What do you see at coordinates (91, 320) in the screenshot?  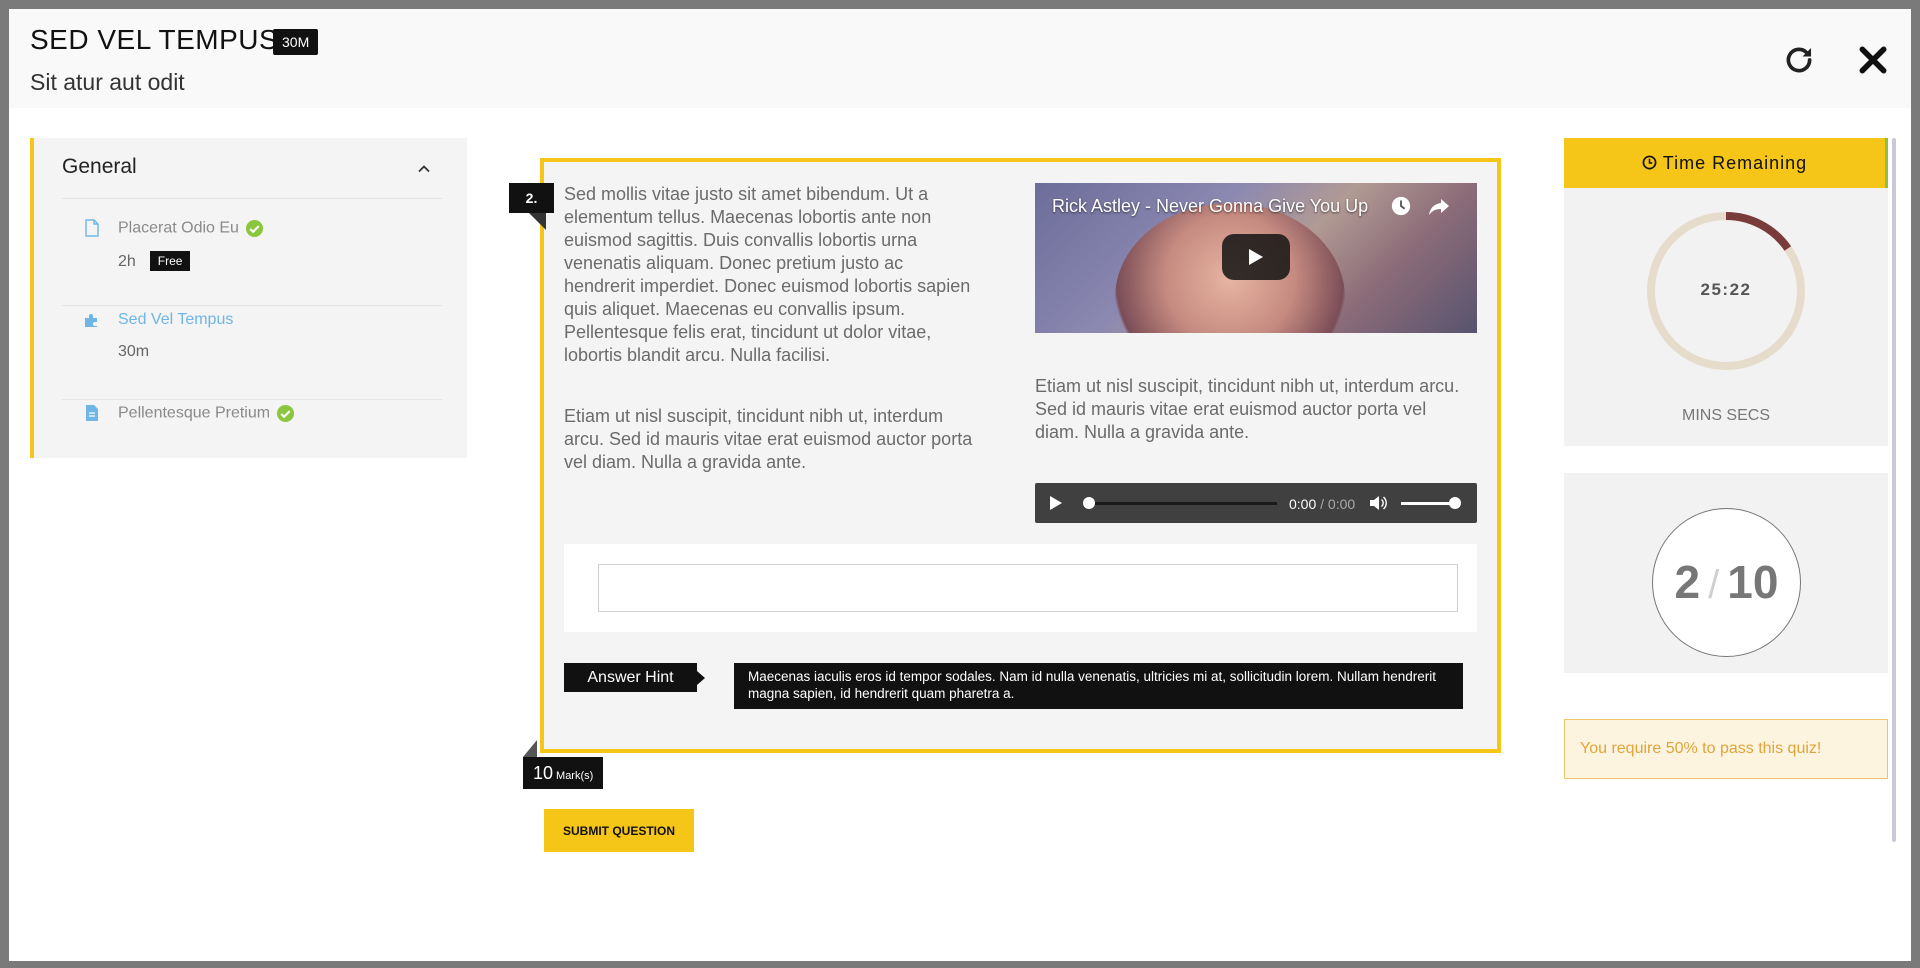 I see `puzzle-icon` at bounding box center [91, 320].